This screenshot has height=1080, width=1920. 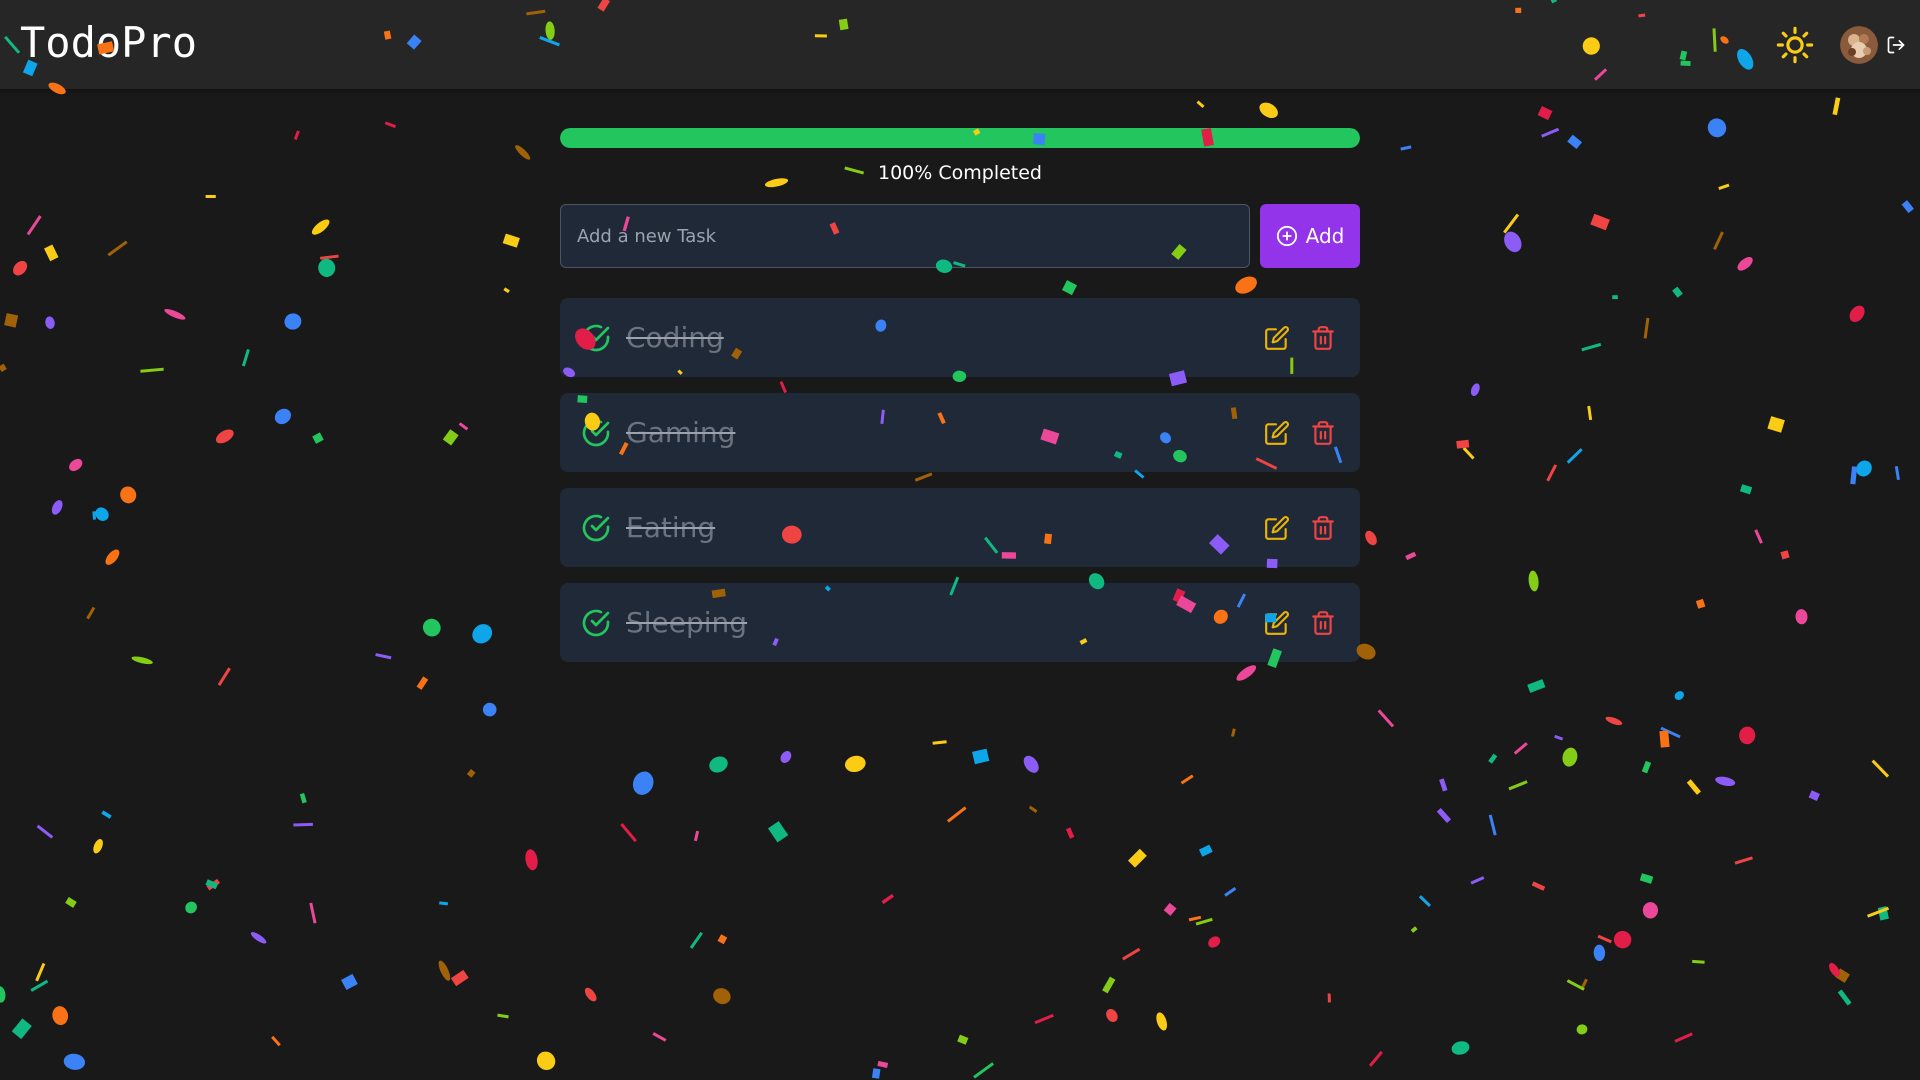 What do you see at coordinates (675, 337) in the screenshot?
I see `task-title: Coding` at bounding box center [675, 337].